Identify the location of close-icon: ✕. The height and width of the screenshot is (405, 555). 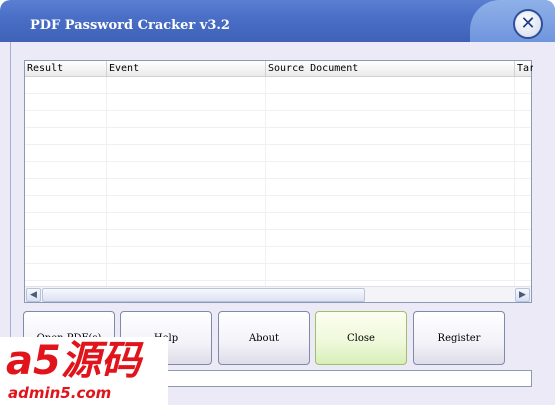
(528, 24).